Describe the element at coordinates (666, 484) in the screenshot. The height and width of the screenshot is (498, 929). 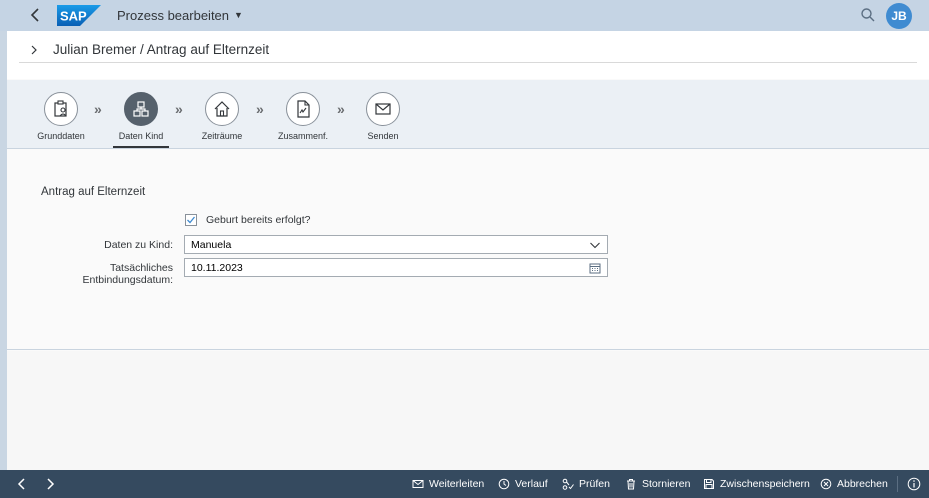
I see `cancel-process-label: Stornieren` at that location.